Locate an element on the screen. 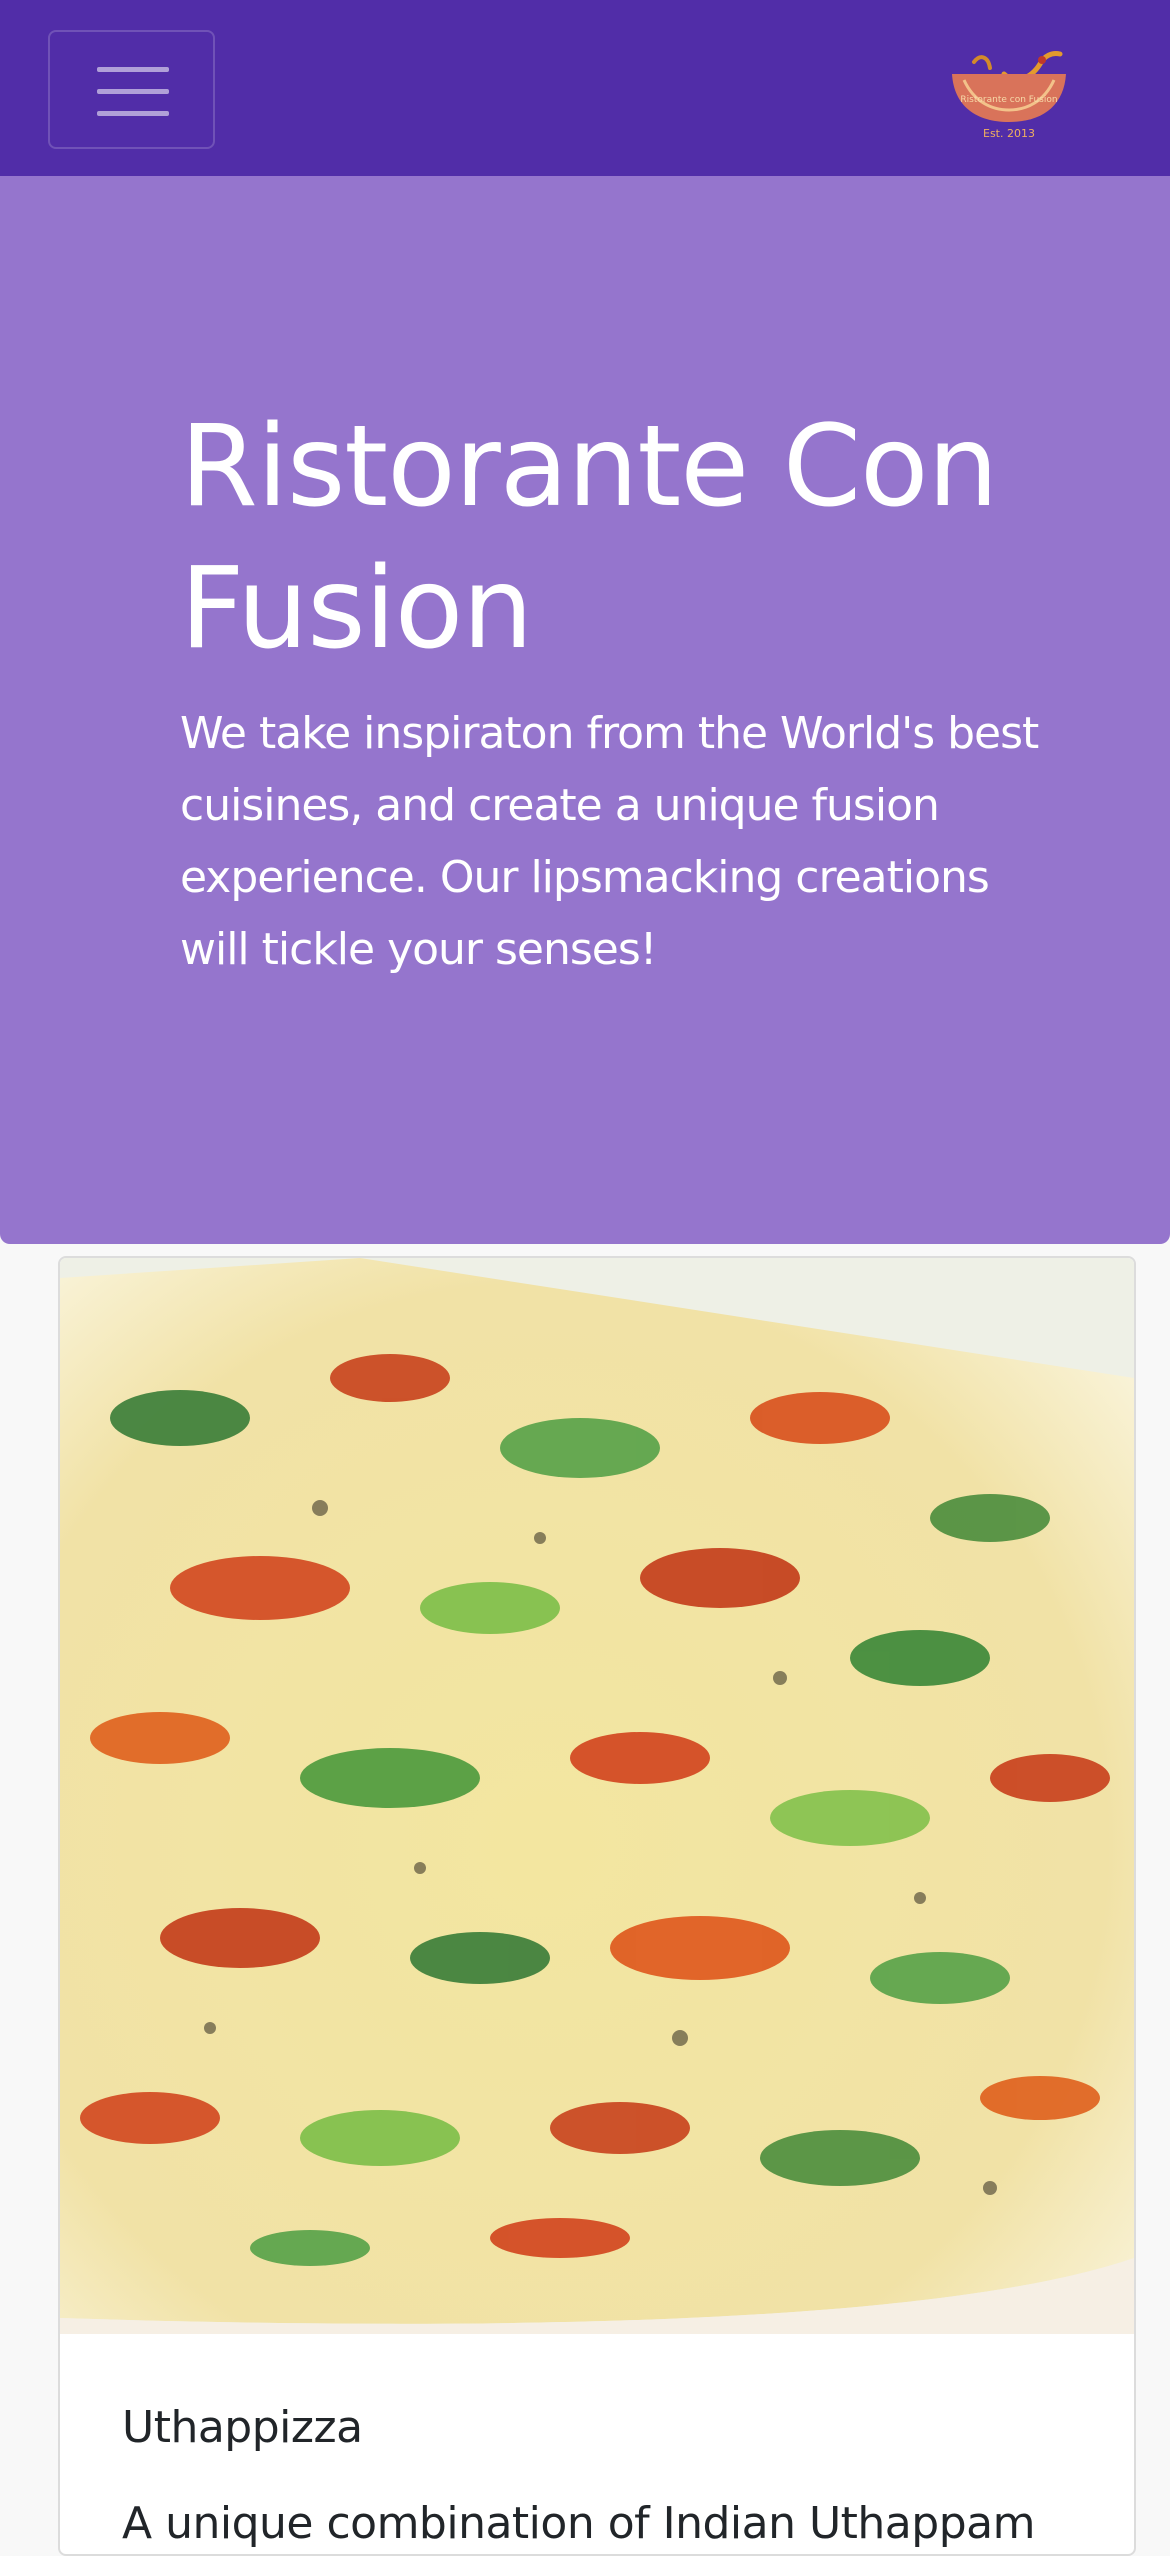  featured-dish-title: Uthappizza is located at coordinates (242, 2427).